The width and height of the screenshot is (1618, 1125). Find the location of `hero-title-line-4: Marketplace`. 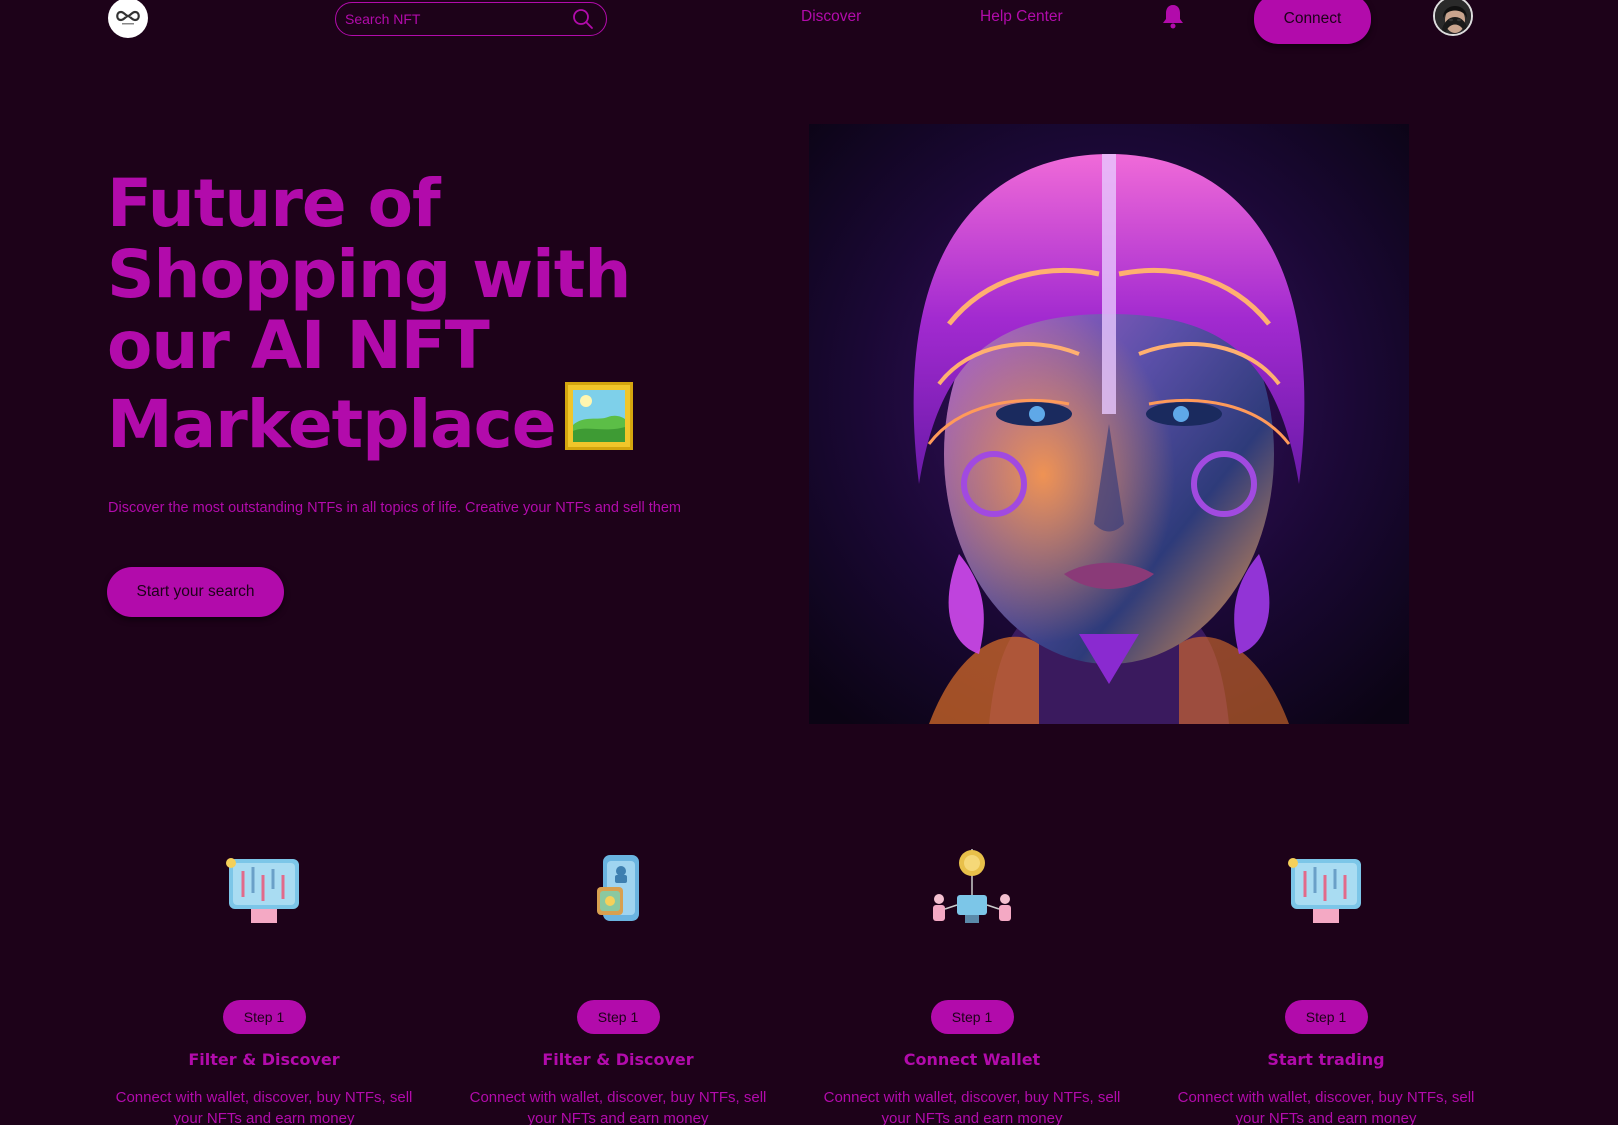

hero-title-line-4: Marketplace is located at coordinates (331, 424).